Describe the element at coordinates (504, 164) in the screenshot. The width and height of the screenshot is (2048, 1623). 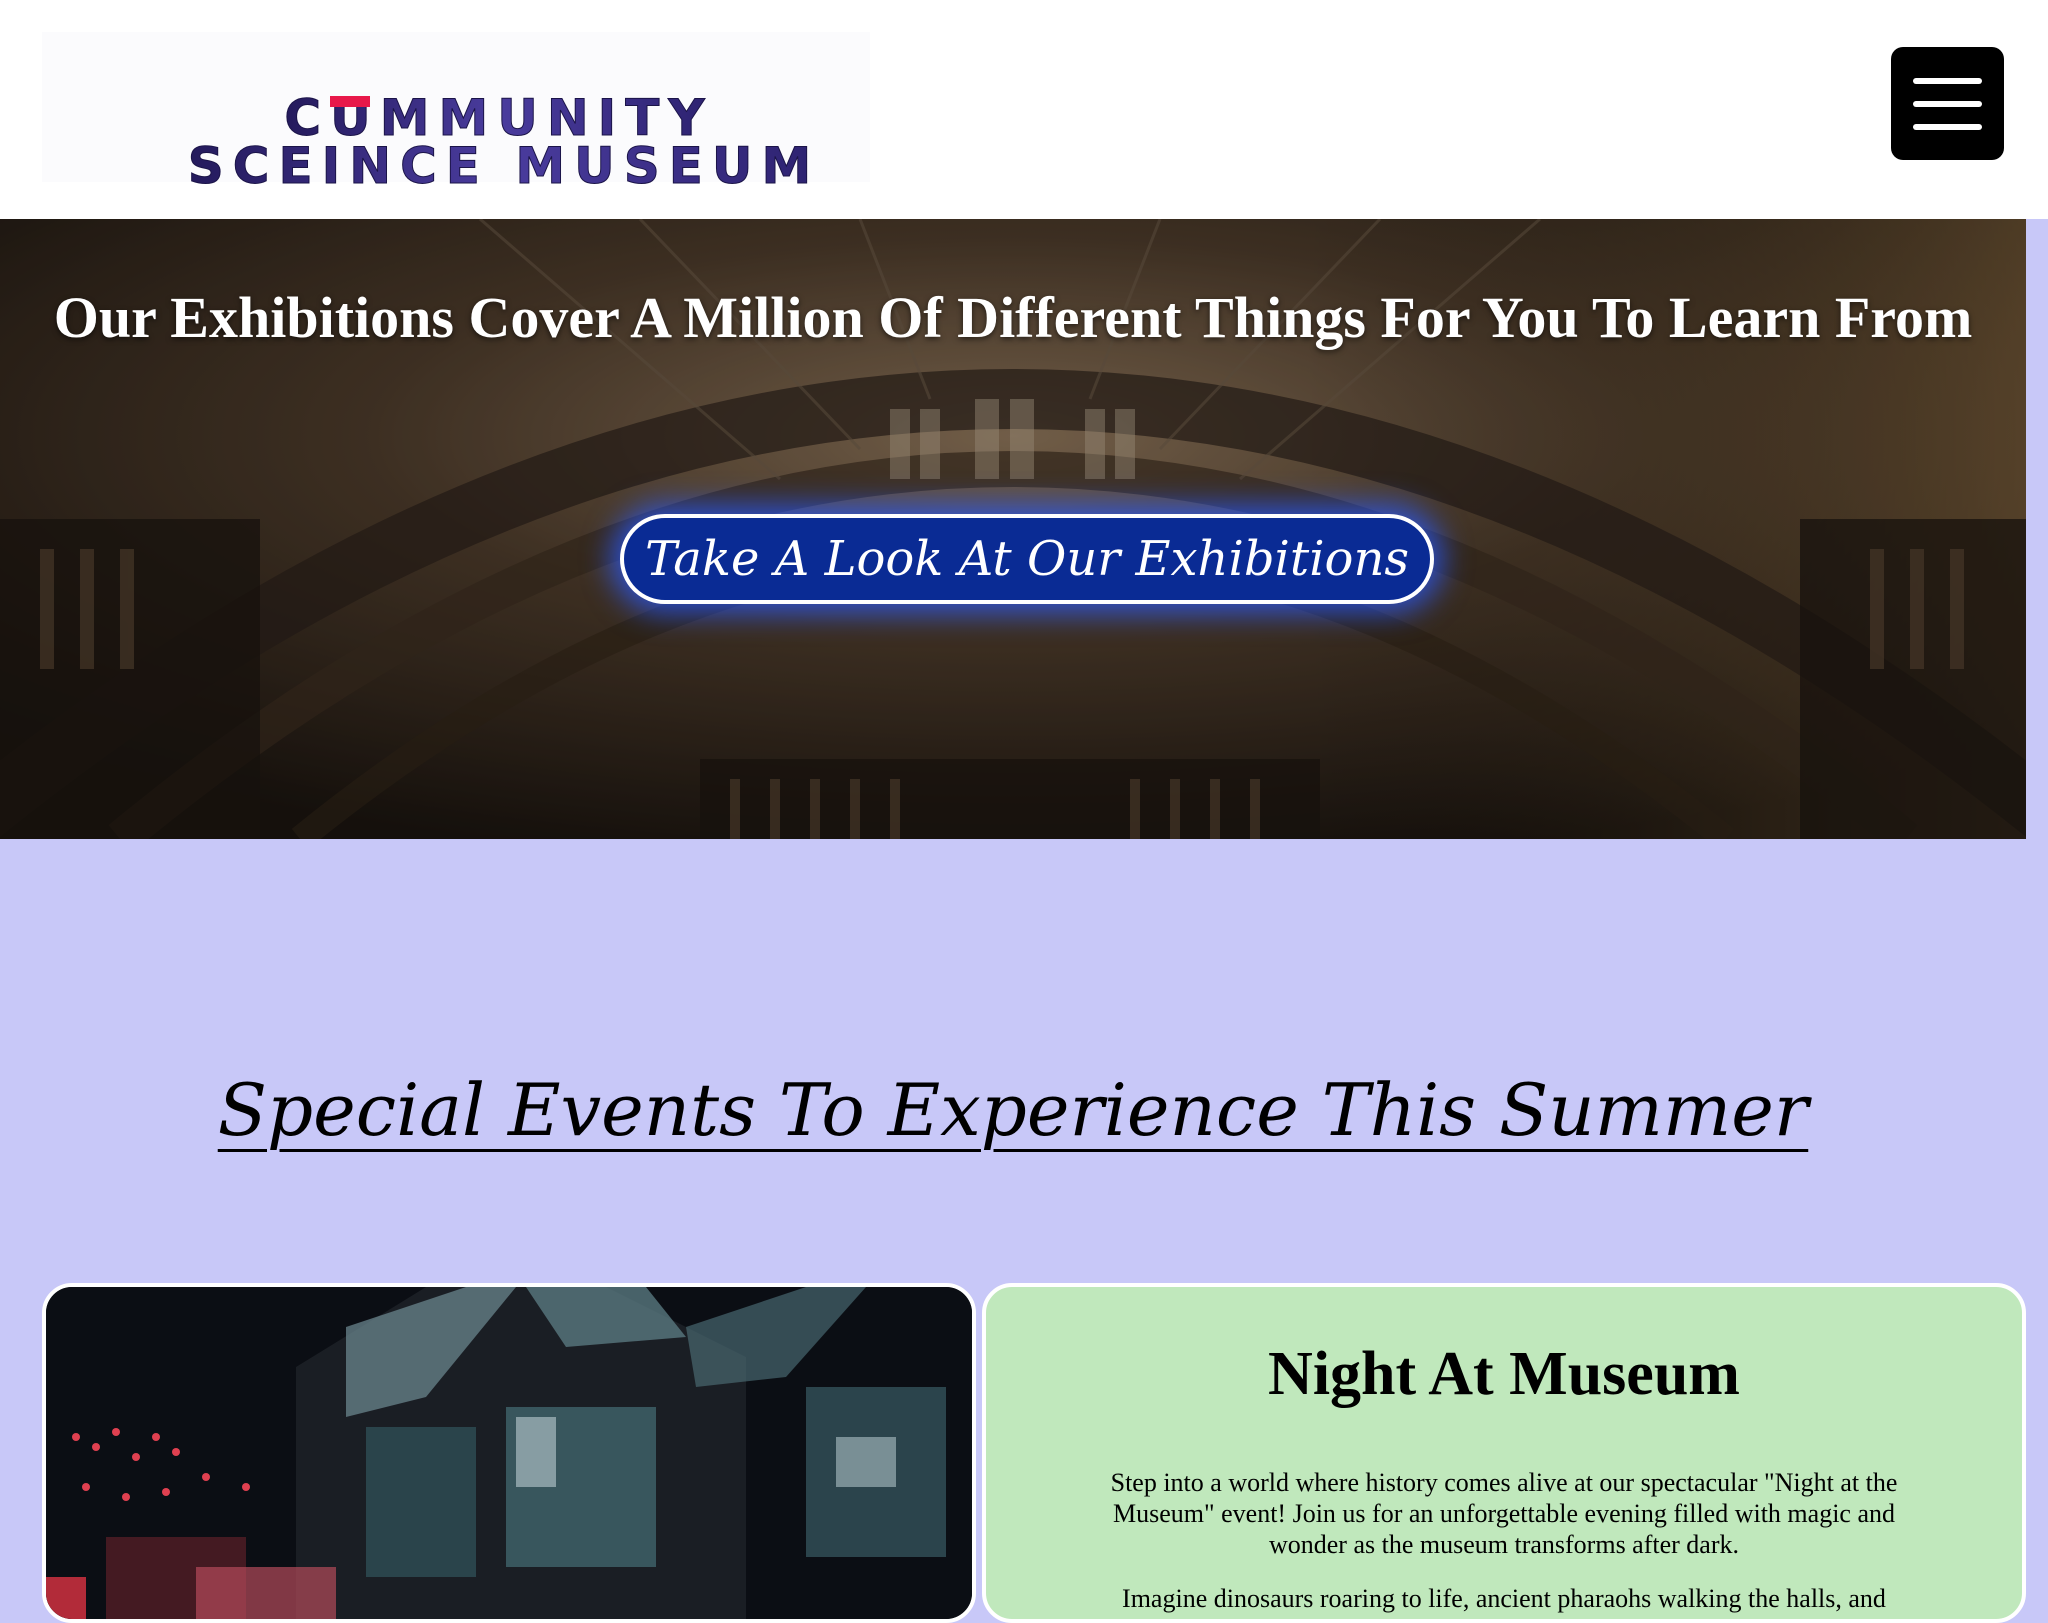
I see `logo-line-2: SCEINCE MUSEUM` at that location.